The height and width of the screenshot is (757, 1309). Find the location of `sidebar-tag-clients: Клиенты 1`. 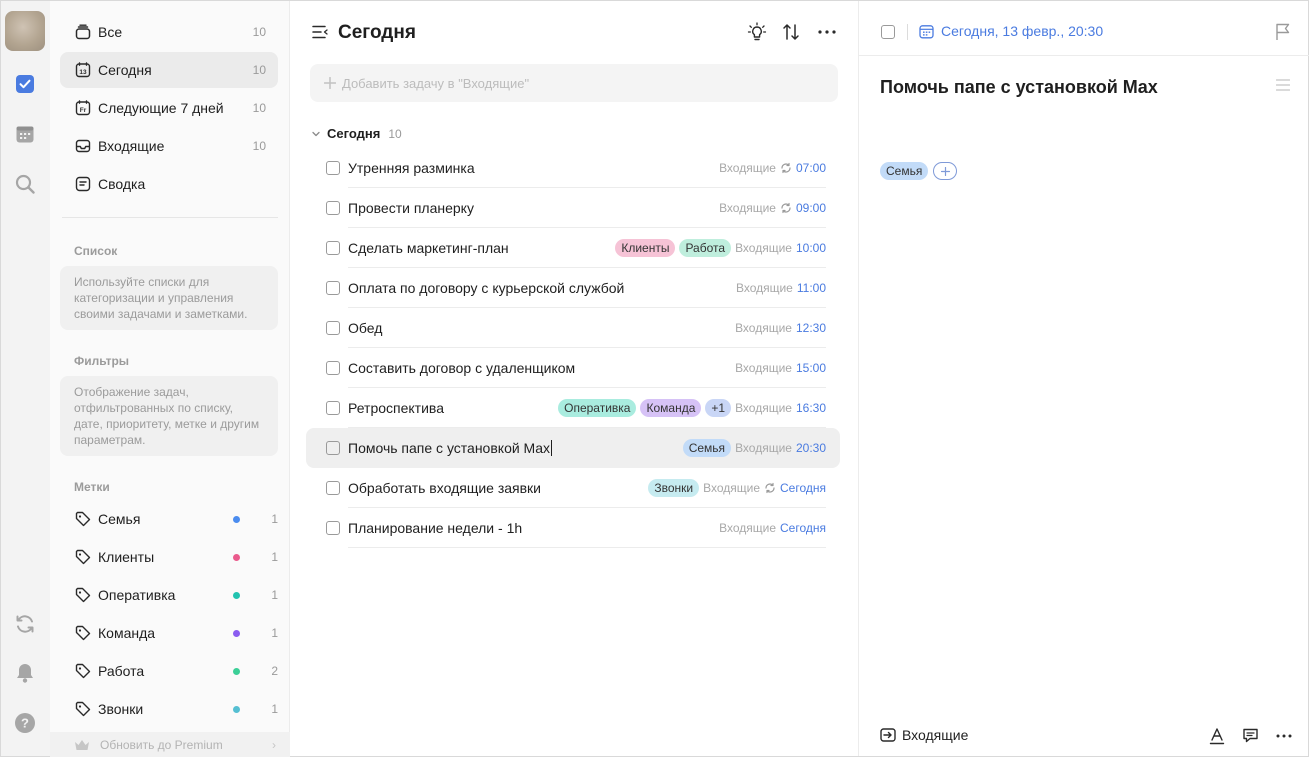

sidebar-tag-clients: Клиенты 1 is located at coordinates (169, 557).